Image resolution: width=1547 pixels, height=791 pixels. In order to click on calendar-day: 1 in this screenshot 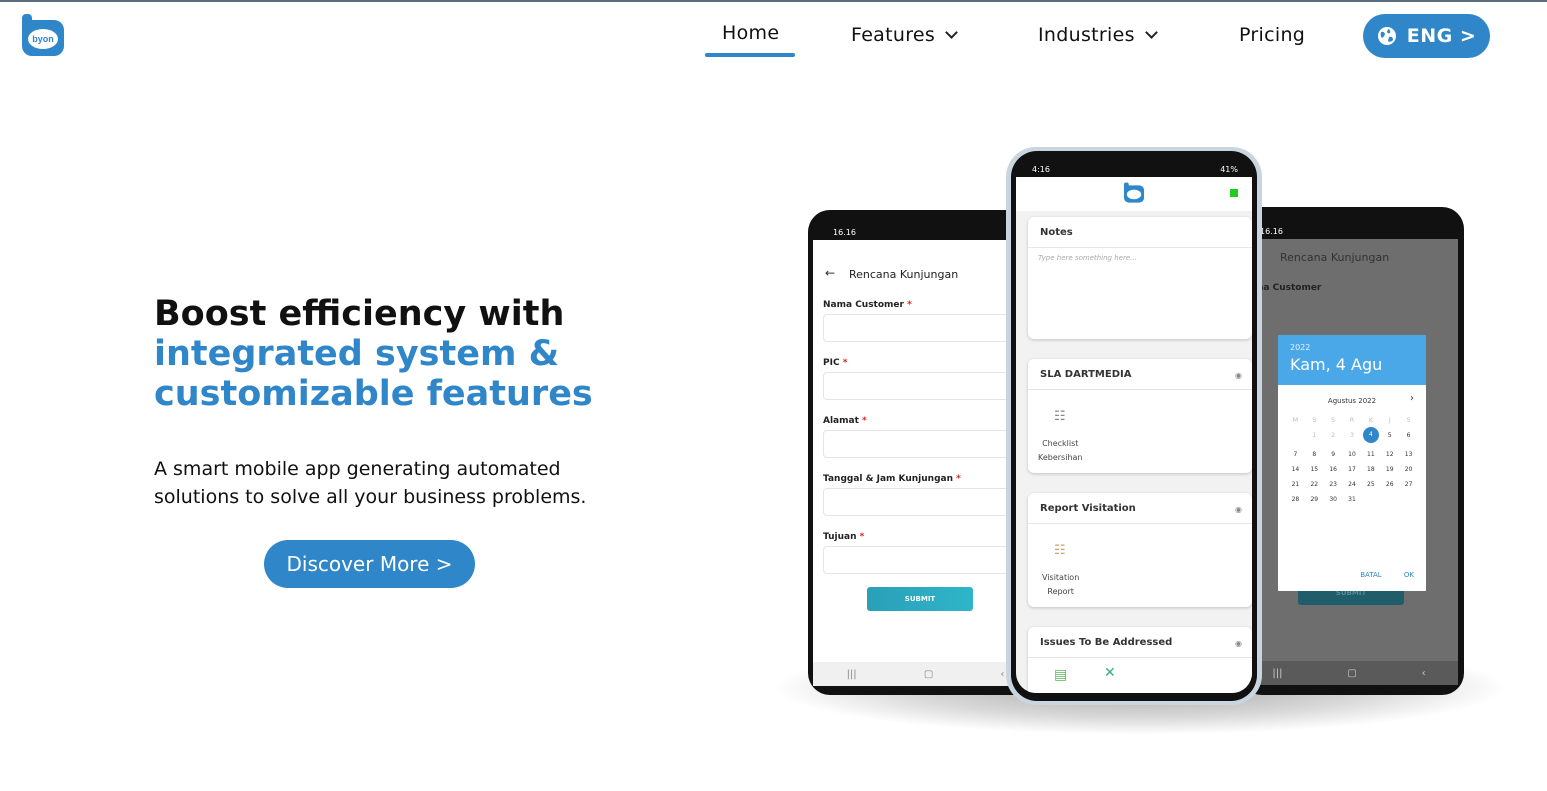, I will do `click(1314, 435)`.